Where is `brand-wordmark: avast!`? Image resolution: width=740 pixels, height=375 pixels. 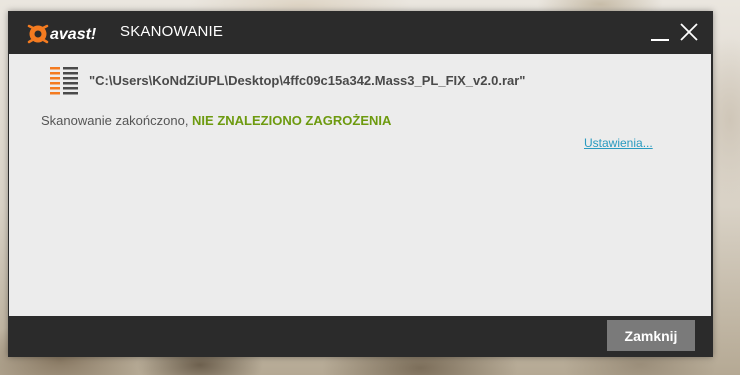 brand-wordmark: avast! is located at coordinates (73, 34).